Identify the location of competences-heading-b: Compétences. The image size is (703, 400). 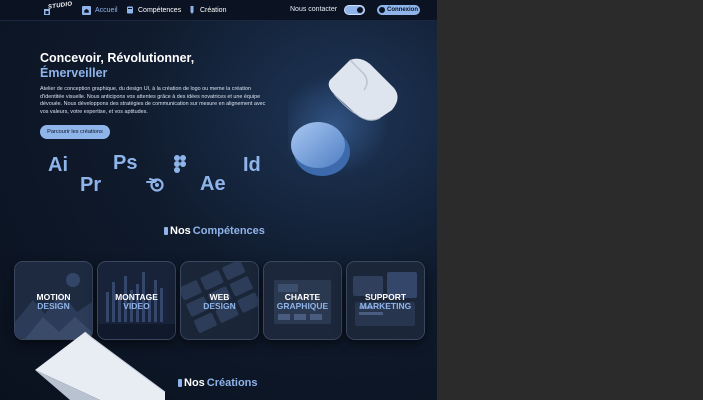
(228, 231).